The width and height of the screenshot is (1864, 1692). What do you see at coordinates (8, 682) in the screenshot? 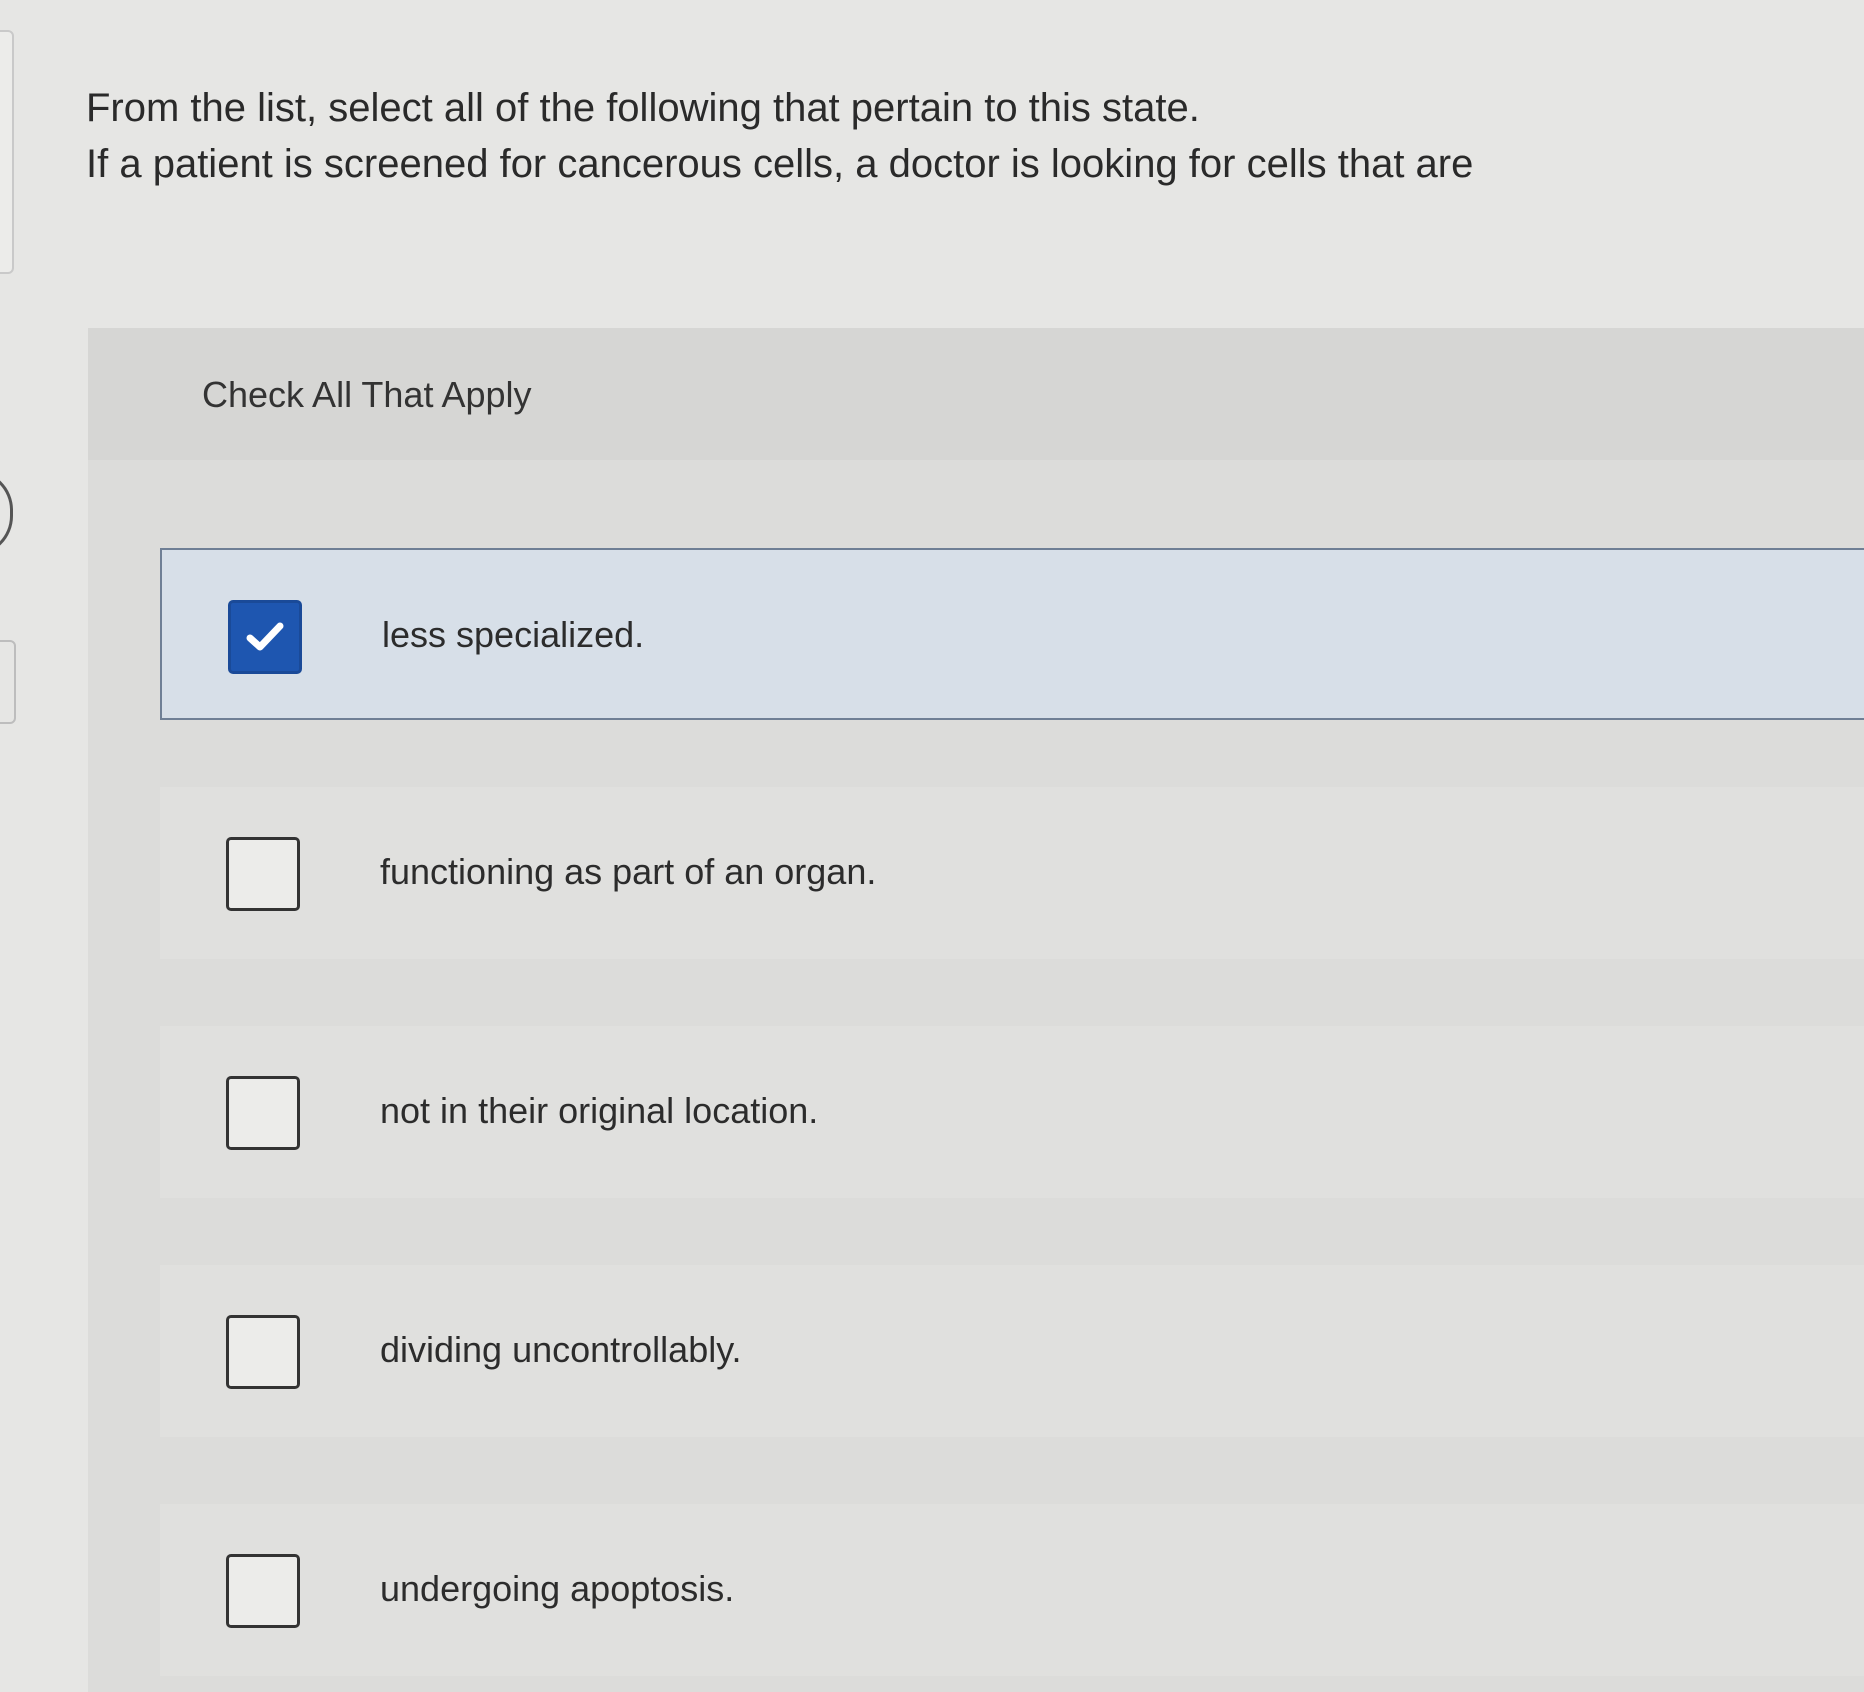
I see `left-edge-box` at bounding box center [8, 682].